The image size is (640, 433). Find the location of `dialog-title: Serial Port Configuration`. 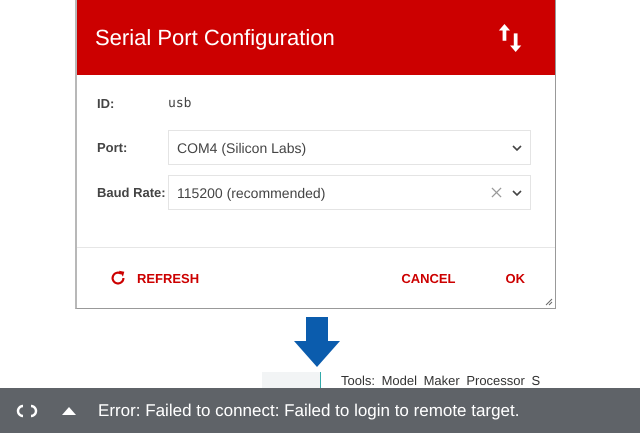

dialog-title: Serial Port Configuration is located at coordinates (215, 37).